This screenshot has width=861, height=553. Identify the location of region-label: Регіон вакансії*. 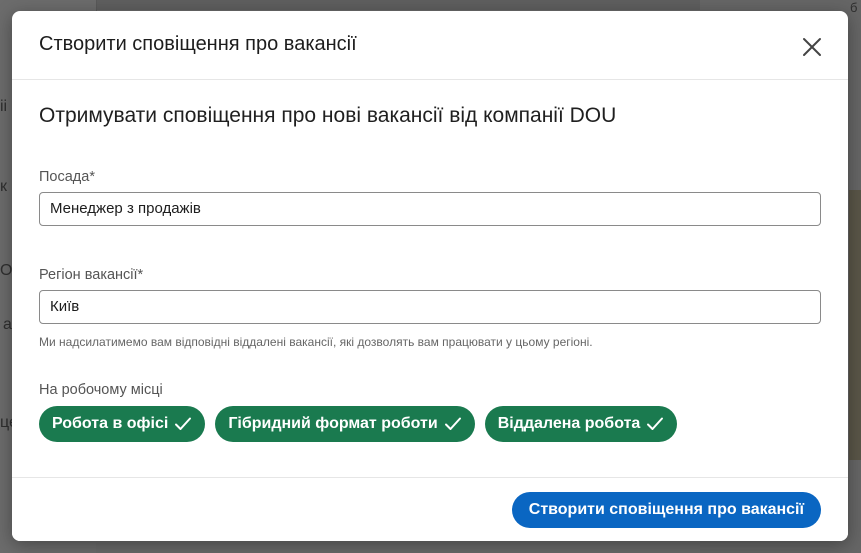
(91, 275).